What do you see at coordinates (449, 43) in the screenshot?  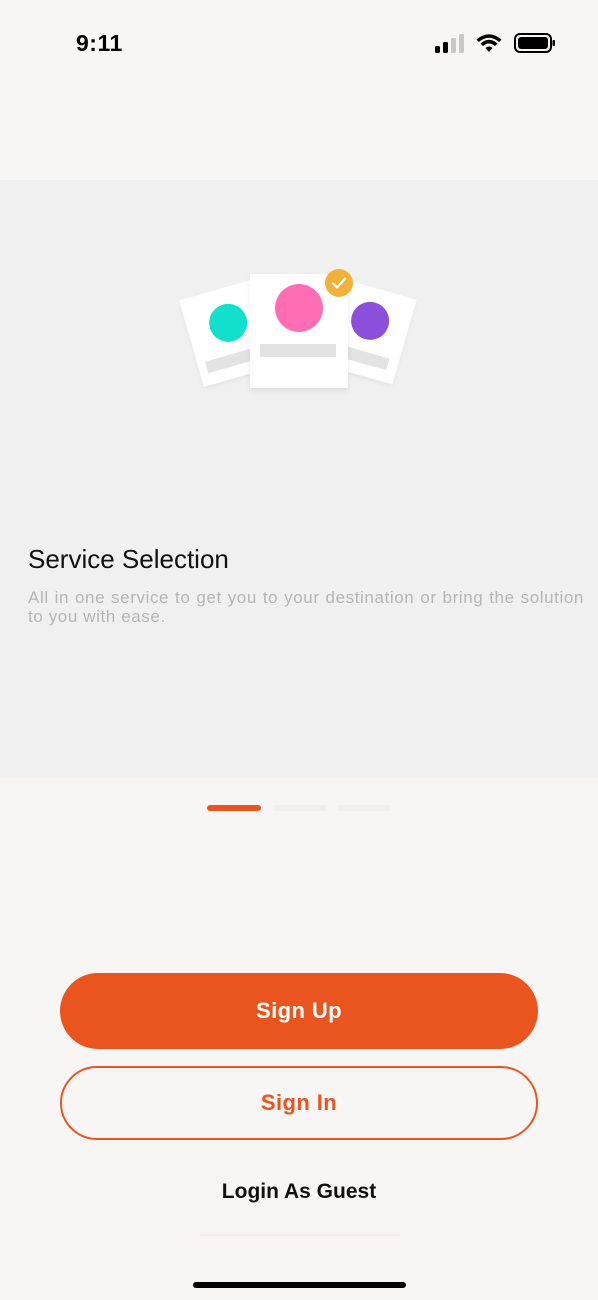 I see `cellular-signal-icon` at bounding box center [449, 43].